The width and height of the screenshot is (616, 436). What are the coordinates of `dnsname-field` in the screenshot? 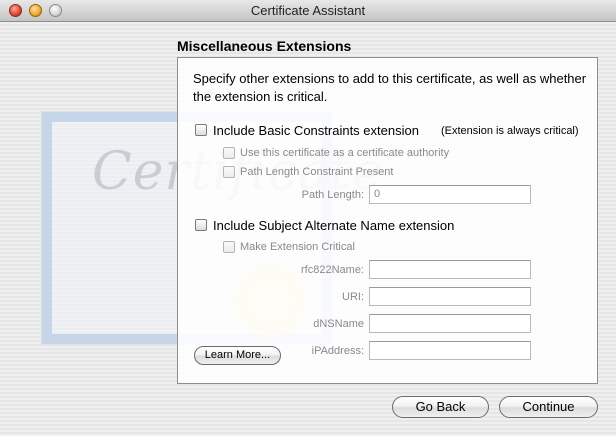 It's located at (450, 323).